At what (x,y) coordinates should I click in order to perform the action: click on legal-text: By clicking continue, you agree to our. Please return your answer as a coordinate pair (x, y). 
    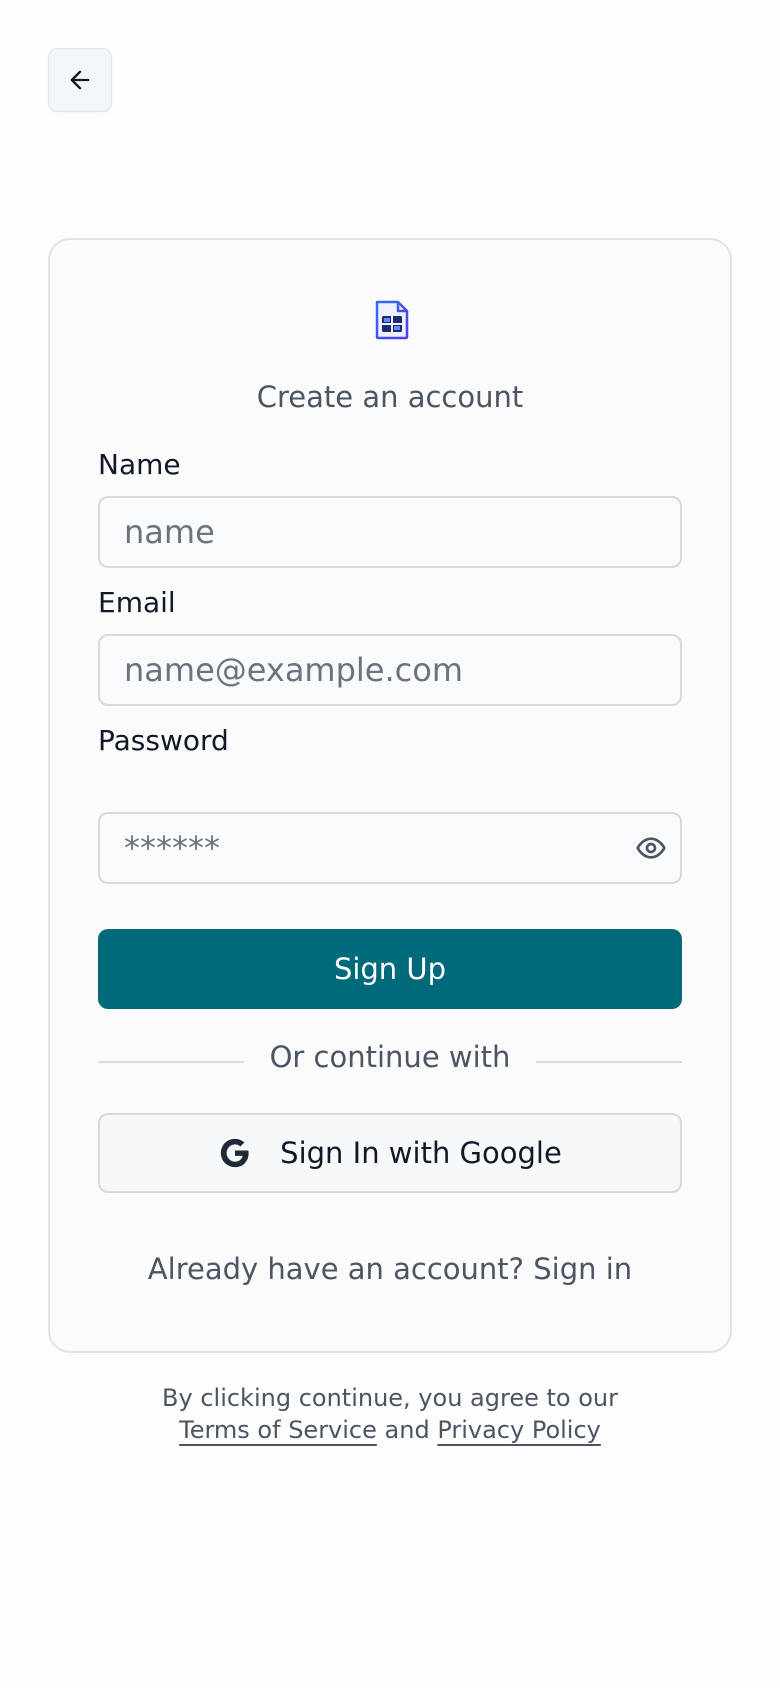
    Looking at the image, I should click on (390, 1398).